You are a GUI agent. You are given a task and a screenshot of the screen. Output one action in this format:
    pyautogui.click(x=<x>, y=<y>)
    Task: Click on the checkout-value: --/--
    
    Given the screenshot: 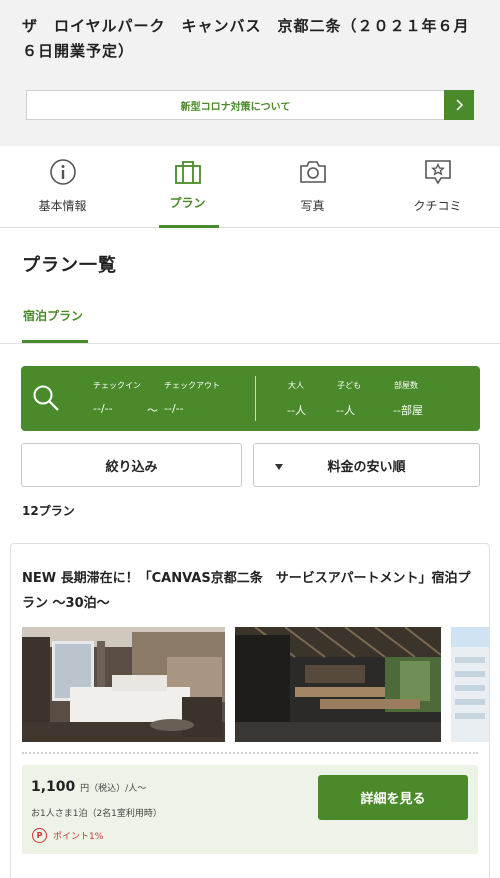 What is the action you would take?
    pyautogui.click(x=174, y=408)
    